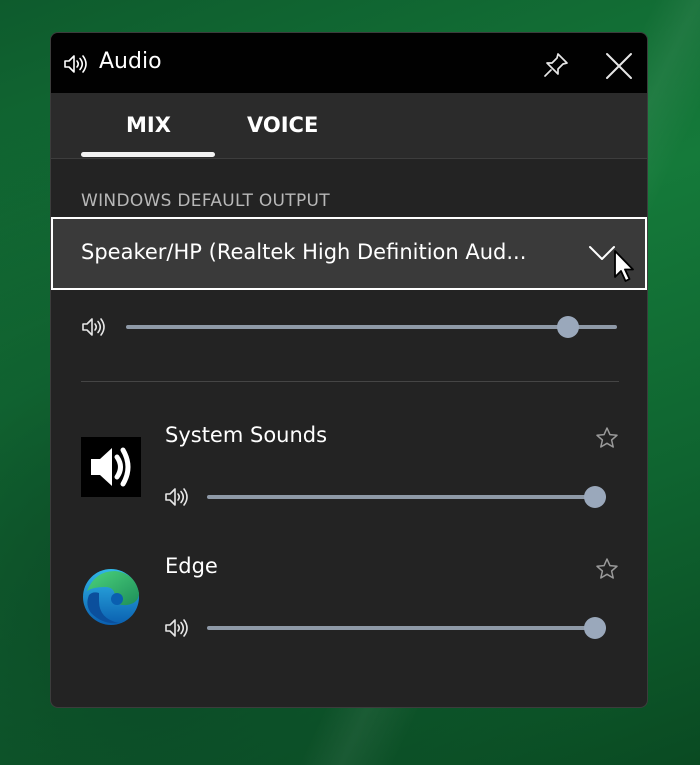  What do you see at coordinates (205, 201) in the screenshot?
I see `output-section-label: WINDOWS DEFAULT OUTPUT` at bounding box center [205, 201].